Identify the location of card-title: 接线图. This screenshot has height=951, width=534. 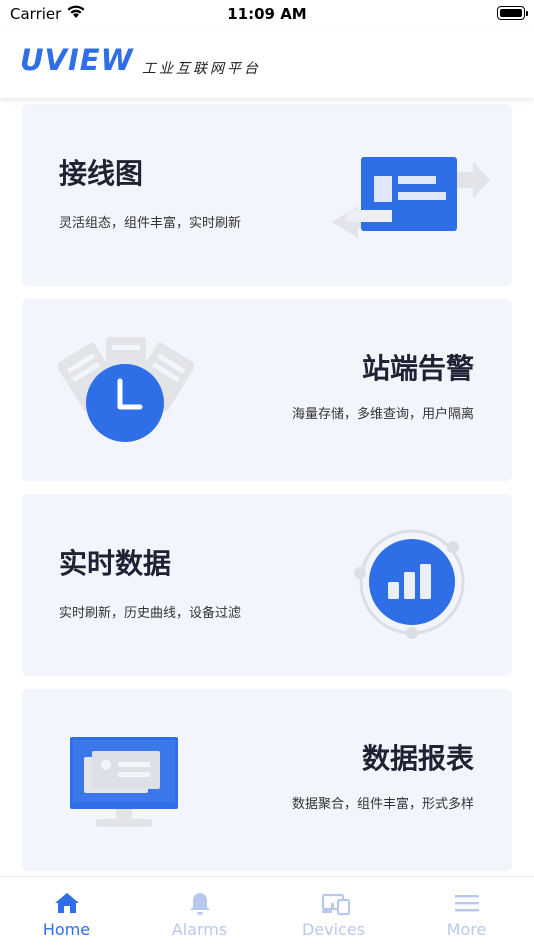
(101, 173).